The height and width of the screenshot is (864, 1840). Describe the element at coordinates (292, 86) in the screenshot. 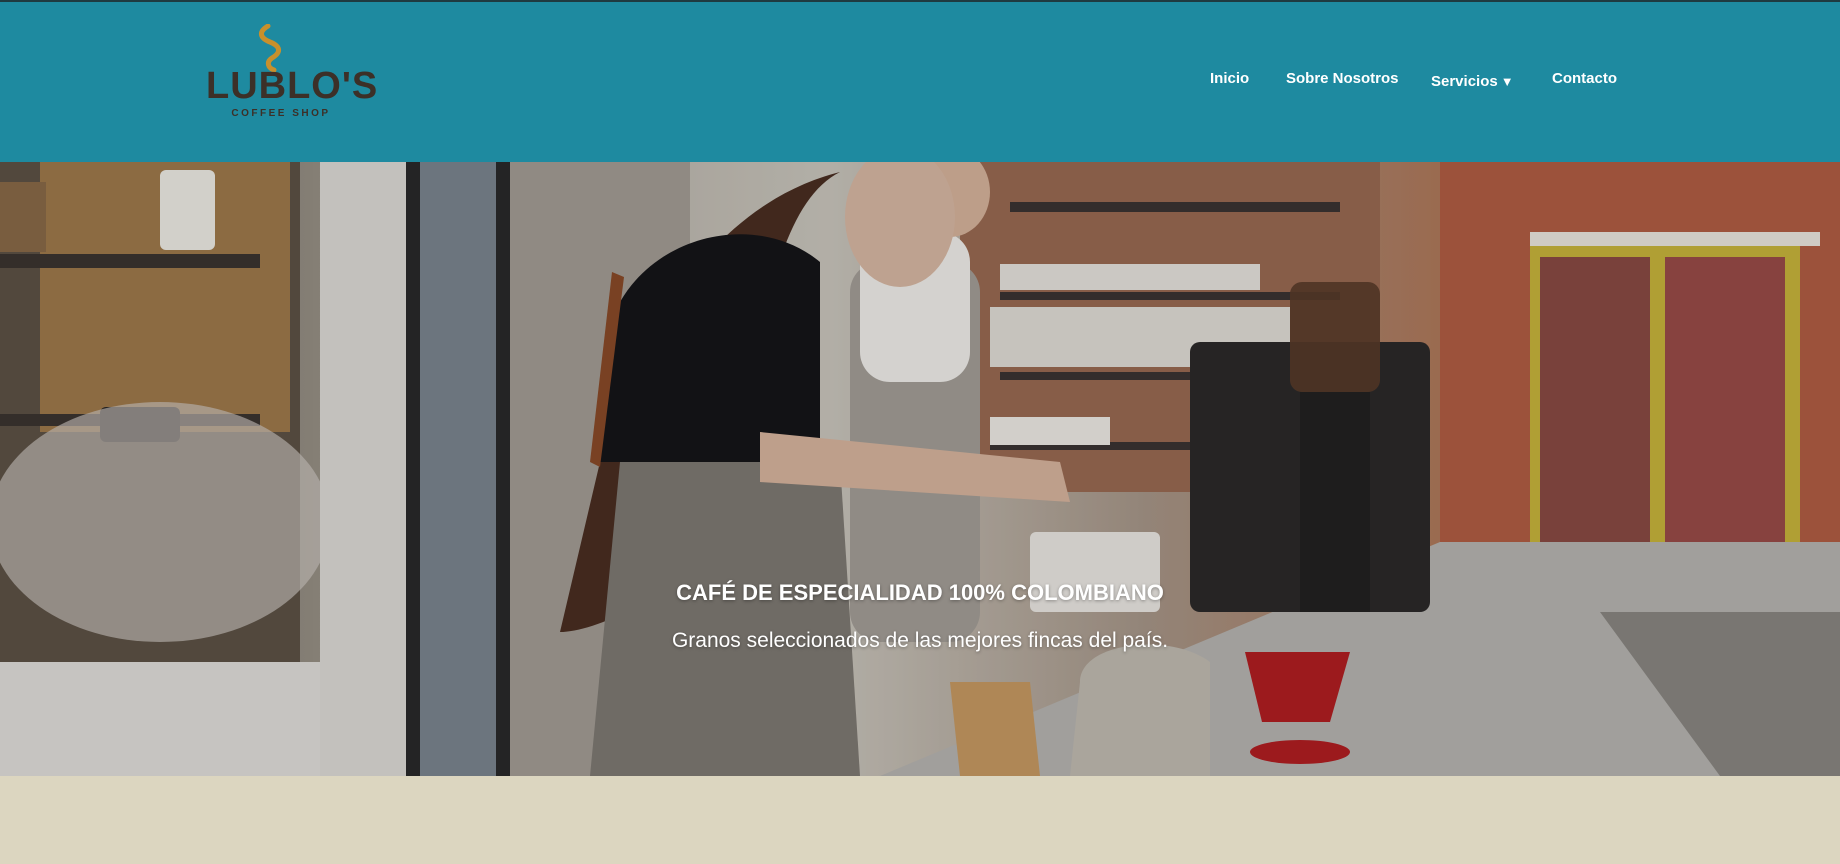

I see `brand-name: LUBLO'S` at that location.